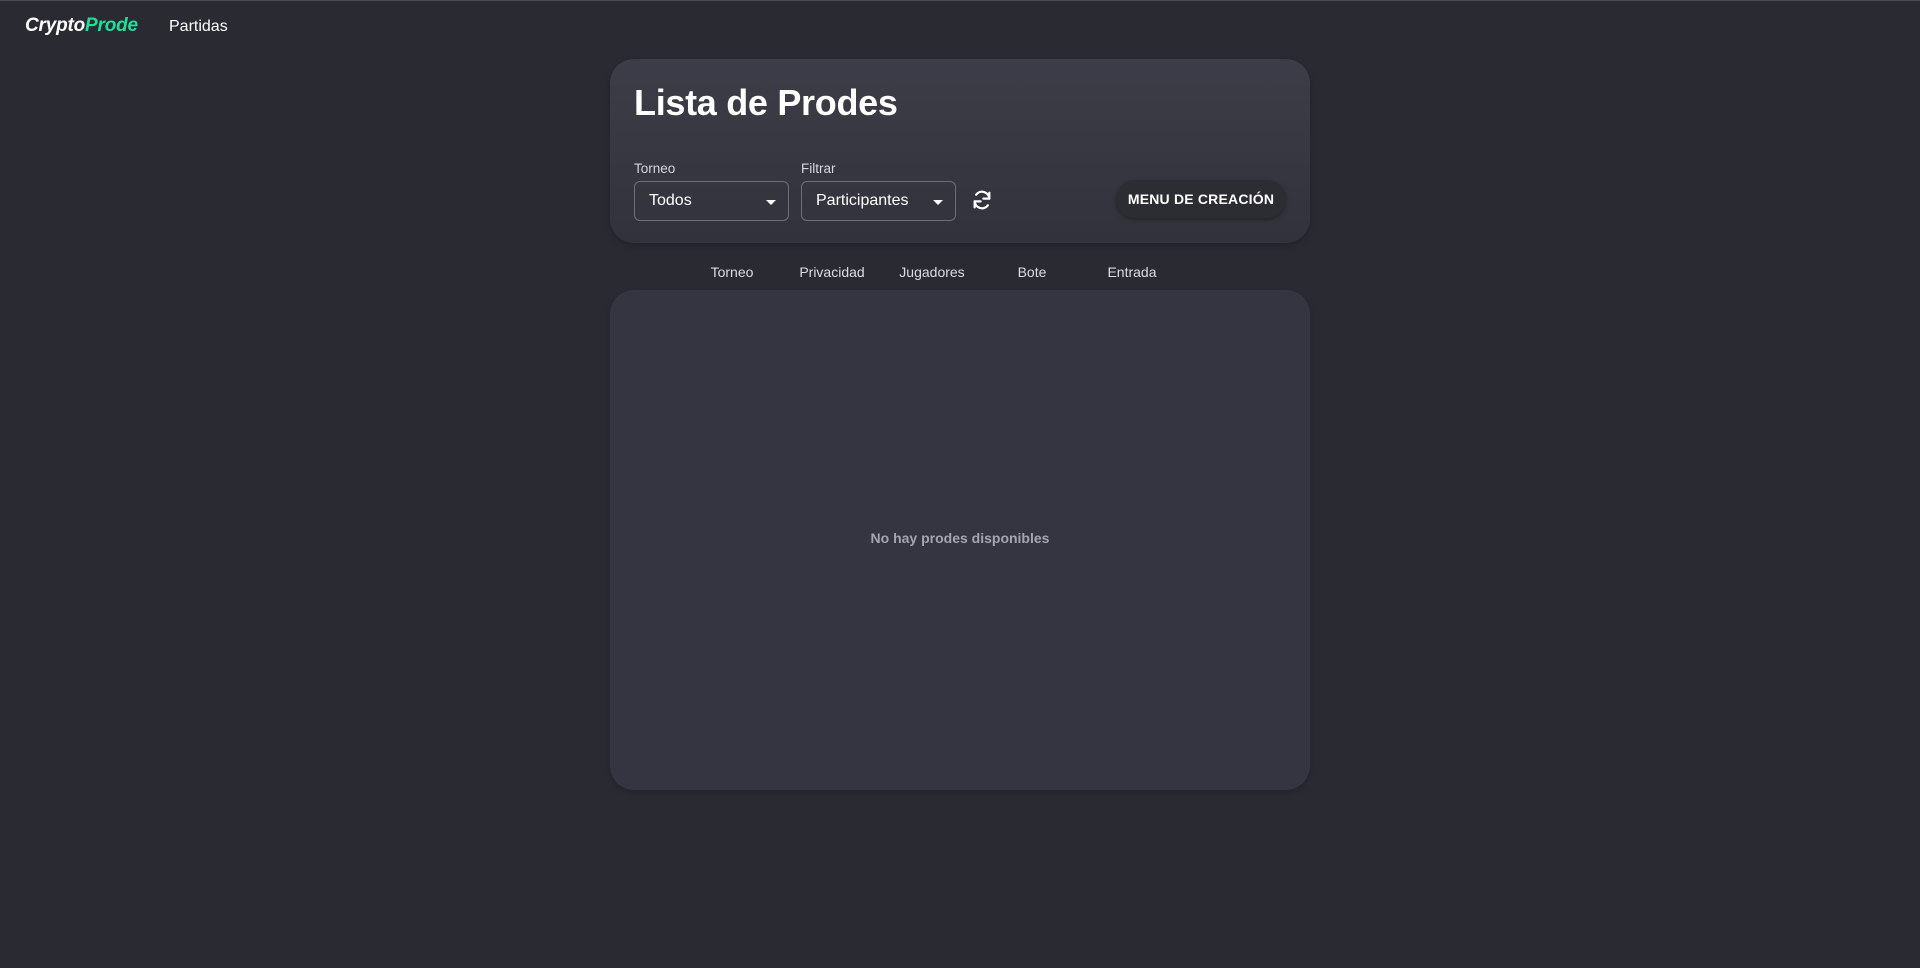 The height and width of the screenshot is (968, 1920). I want to click on nav-link-partidas: Partidas, so click(198, 27).